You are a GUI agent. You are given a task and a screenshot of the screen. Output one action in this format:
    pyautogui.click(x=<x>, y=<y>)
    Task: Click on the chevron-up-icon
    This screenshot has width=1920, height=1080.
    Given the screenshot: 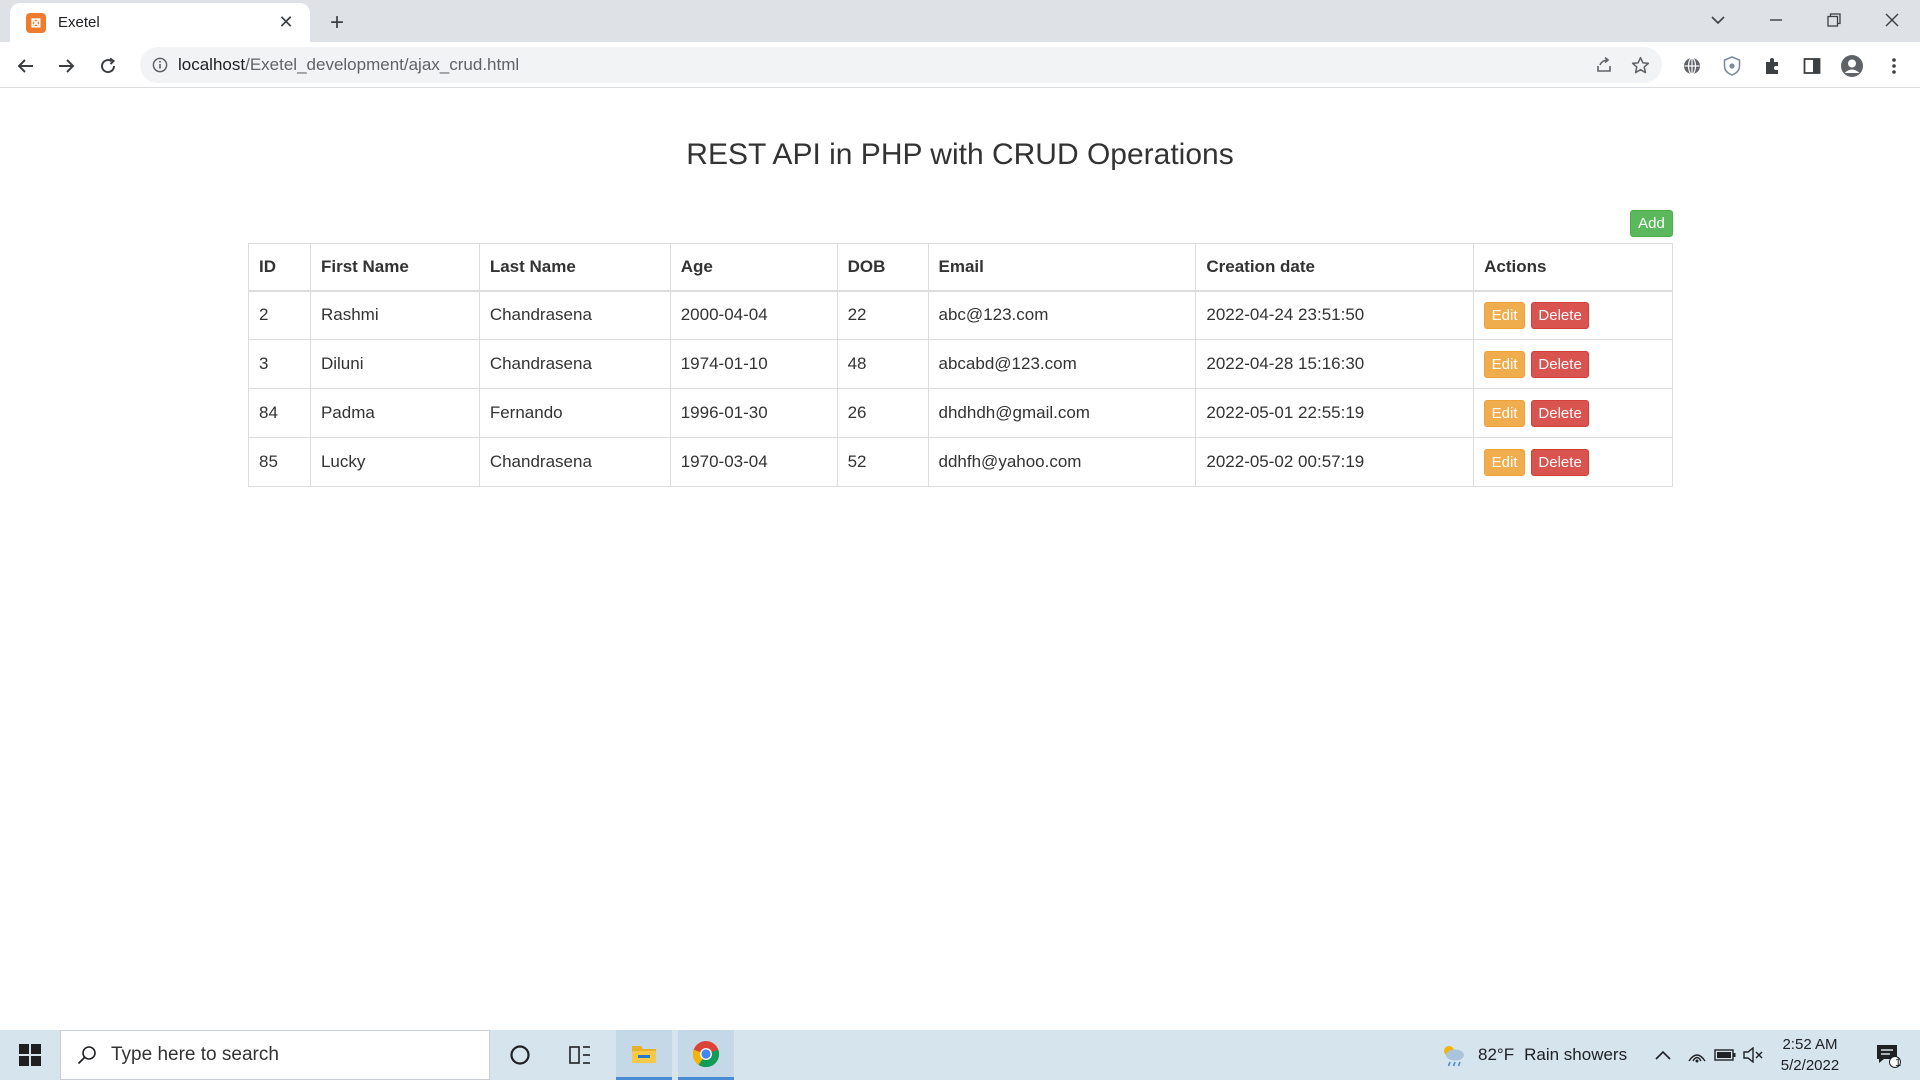 What is the action you would take?
    pyautogui.click(x=1663, y=1055)
    